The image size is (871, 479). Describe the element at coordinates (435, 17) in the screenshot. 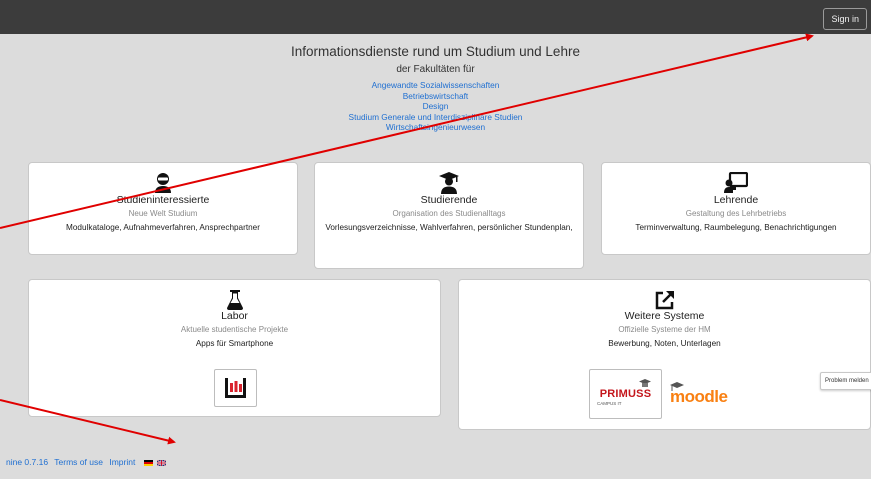

I see `top-navbar: Sign in` at that location.